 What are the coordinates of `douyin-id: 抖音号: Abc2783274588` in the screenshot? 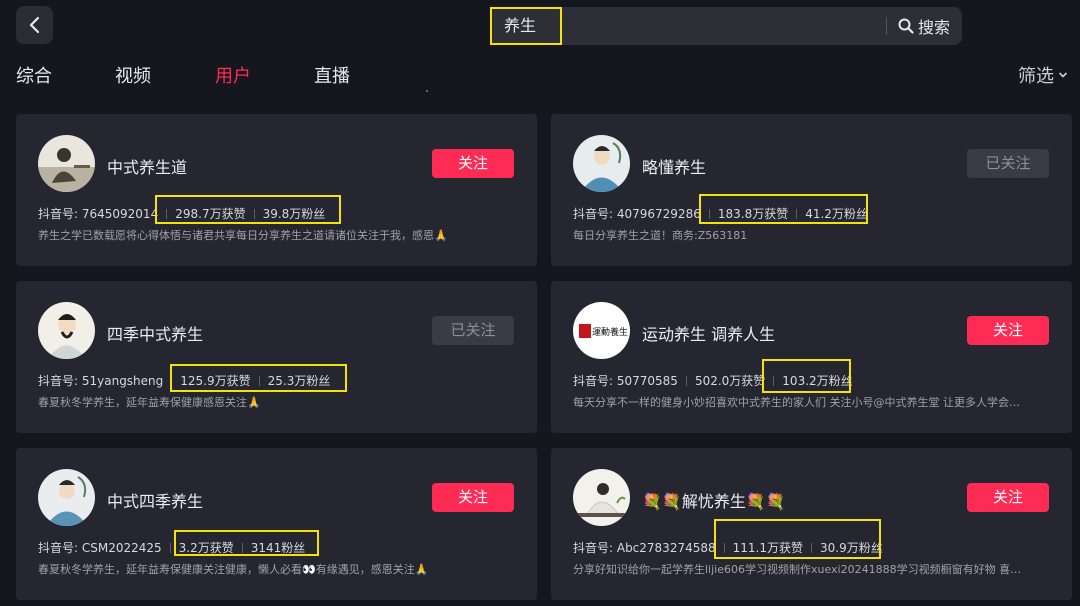 It's located at (644, 548).